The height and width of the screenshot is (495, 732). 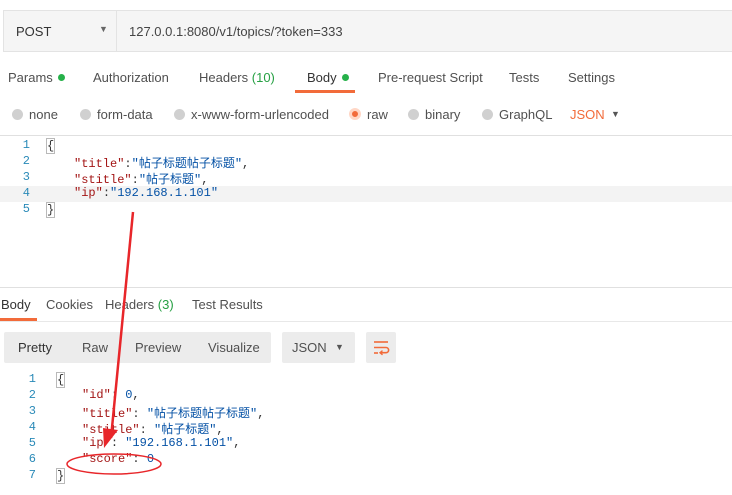 I want to click on code-field: "ip":"192.168.1.101", so click(x=146, y=193).